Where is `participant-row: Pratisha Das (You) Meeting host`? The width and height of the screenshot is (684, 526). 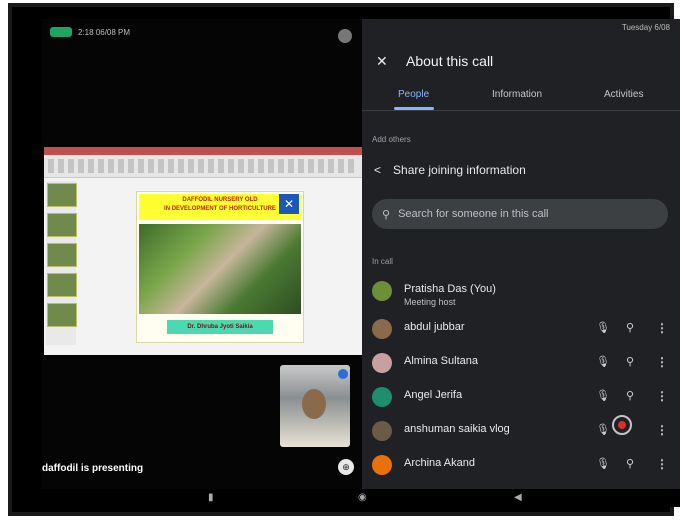 participant-row: Pratisha Das (You) Meeting host is located at coordinates (522, 292).